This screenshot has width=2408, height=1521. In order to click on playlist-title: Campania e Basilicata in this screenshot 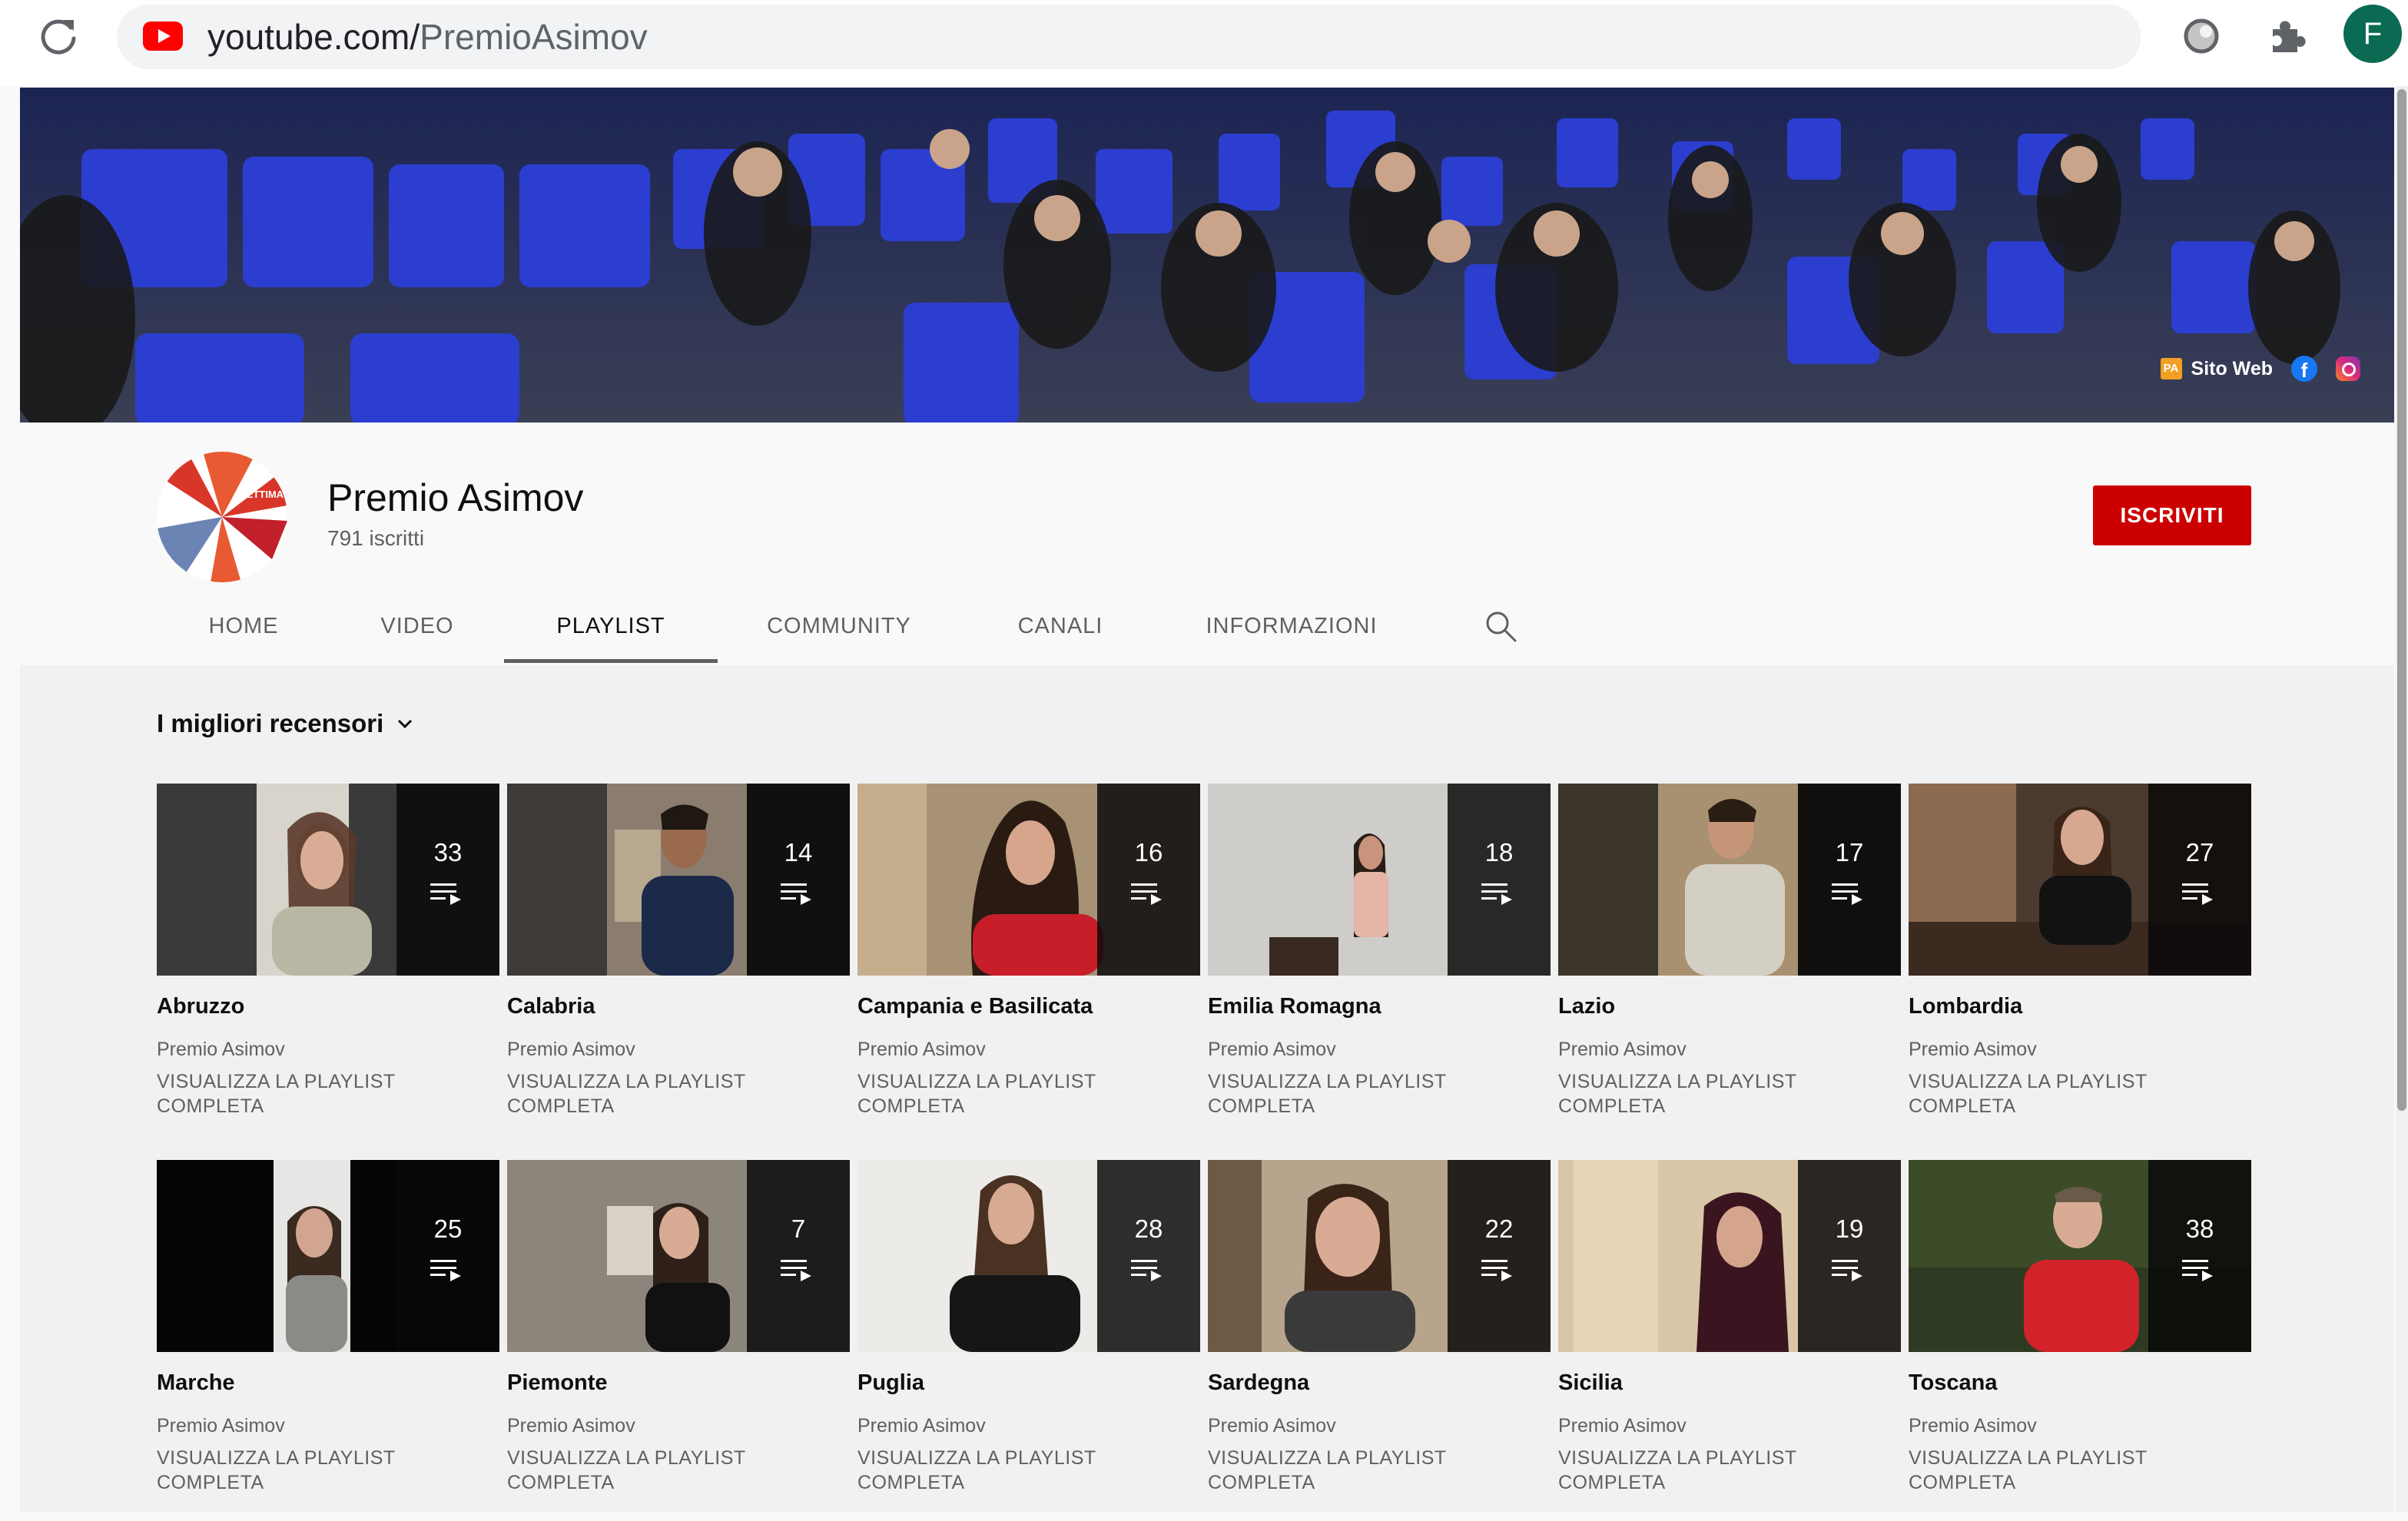, I will do `click(975, 1006)`.